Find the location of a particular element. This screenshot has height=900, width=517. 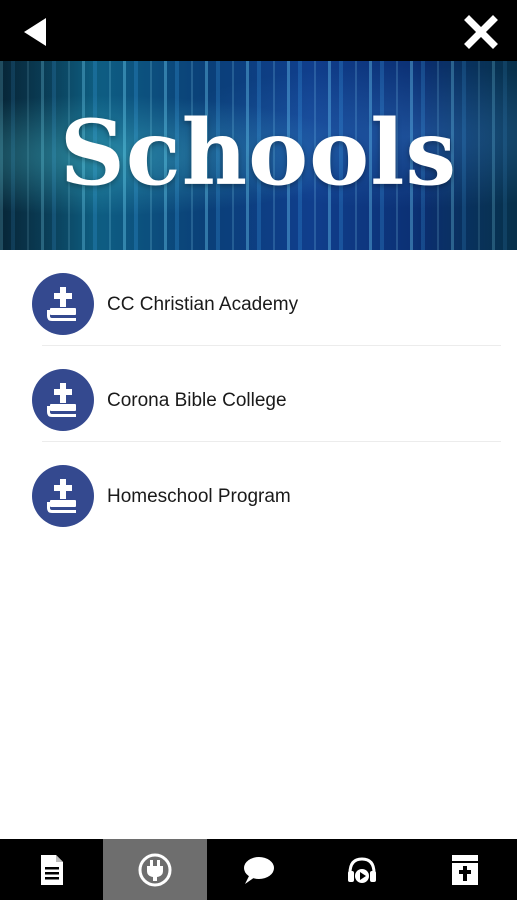

back-button is located at coordinates (42, 32).